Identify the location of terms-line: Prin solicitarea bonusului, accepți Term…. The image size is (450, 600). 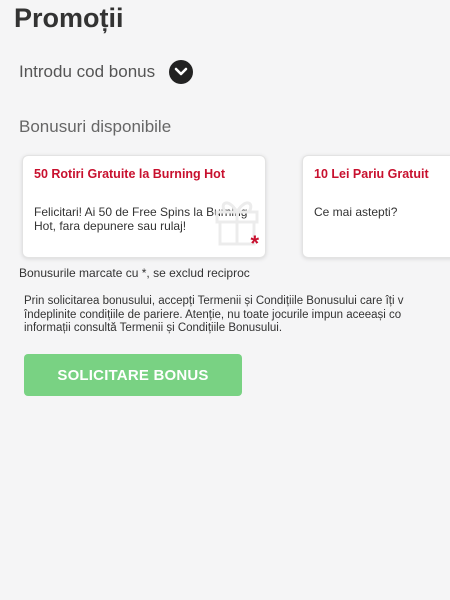
(214, 301).